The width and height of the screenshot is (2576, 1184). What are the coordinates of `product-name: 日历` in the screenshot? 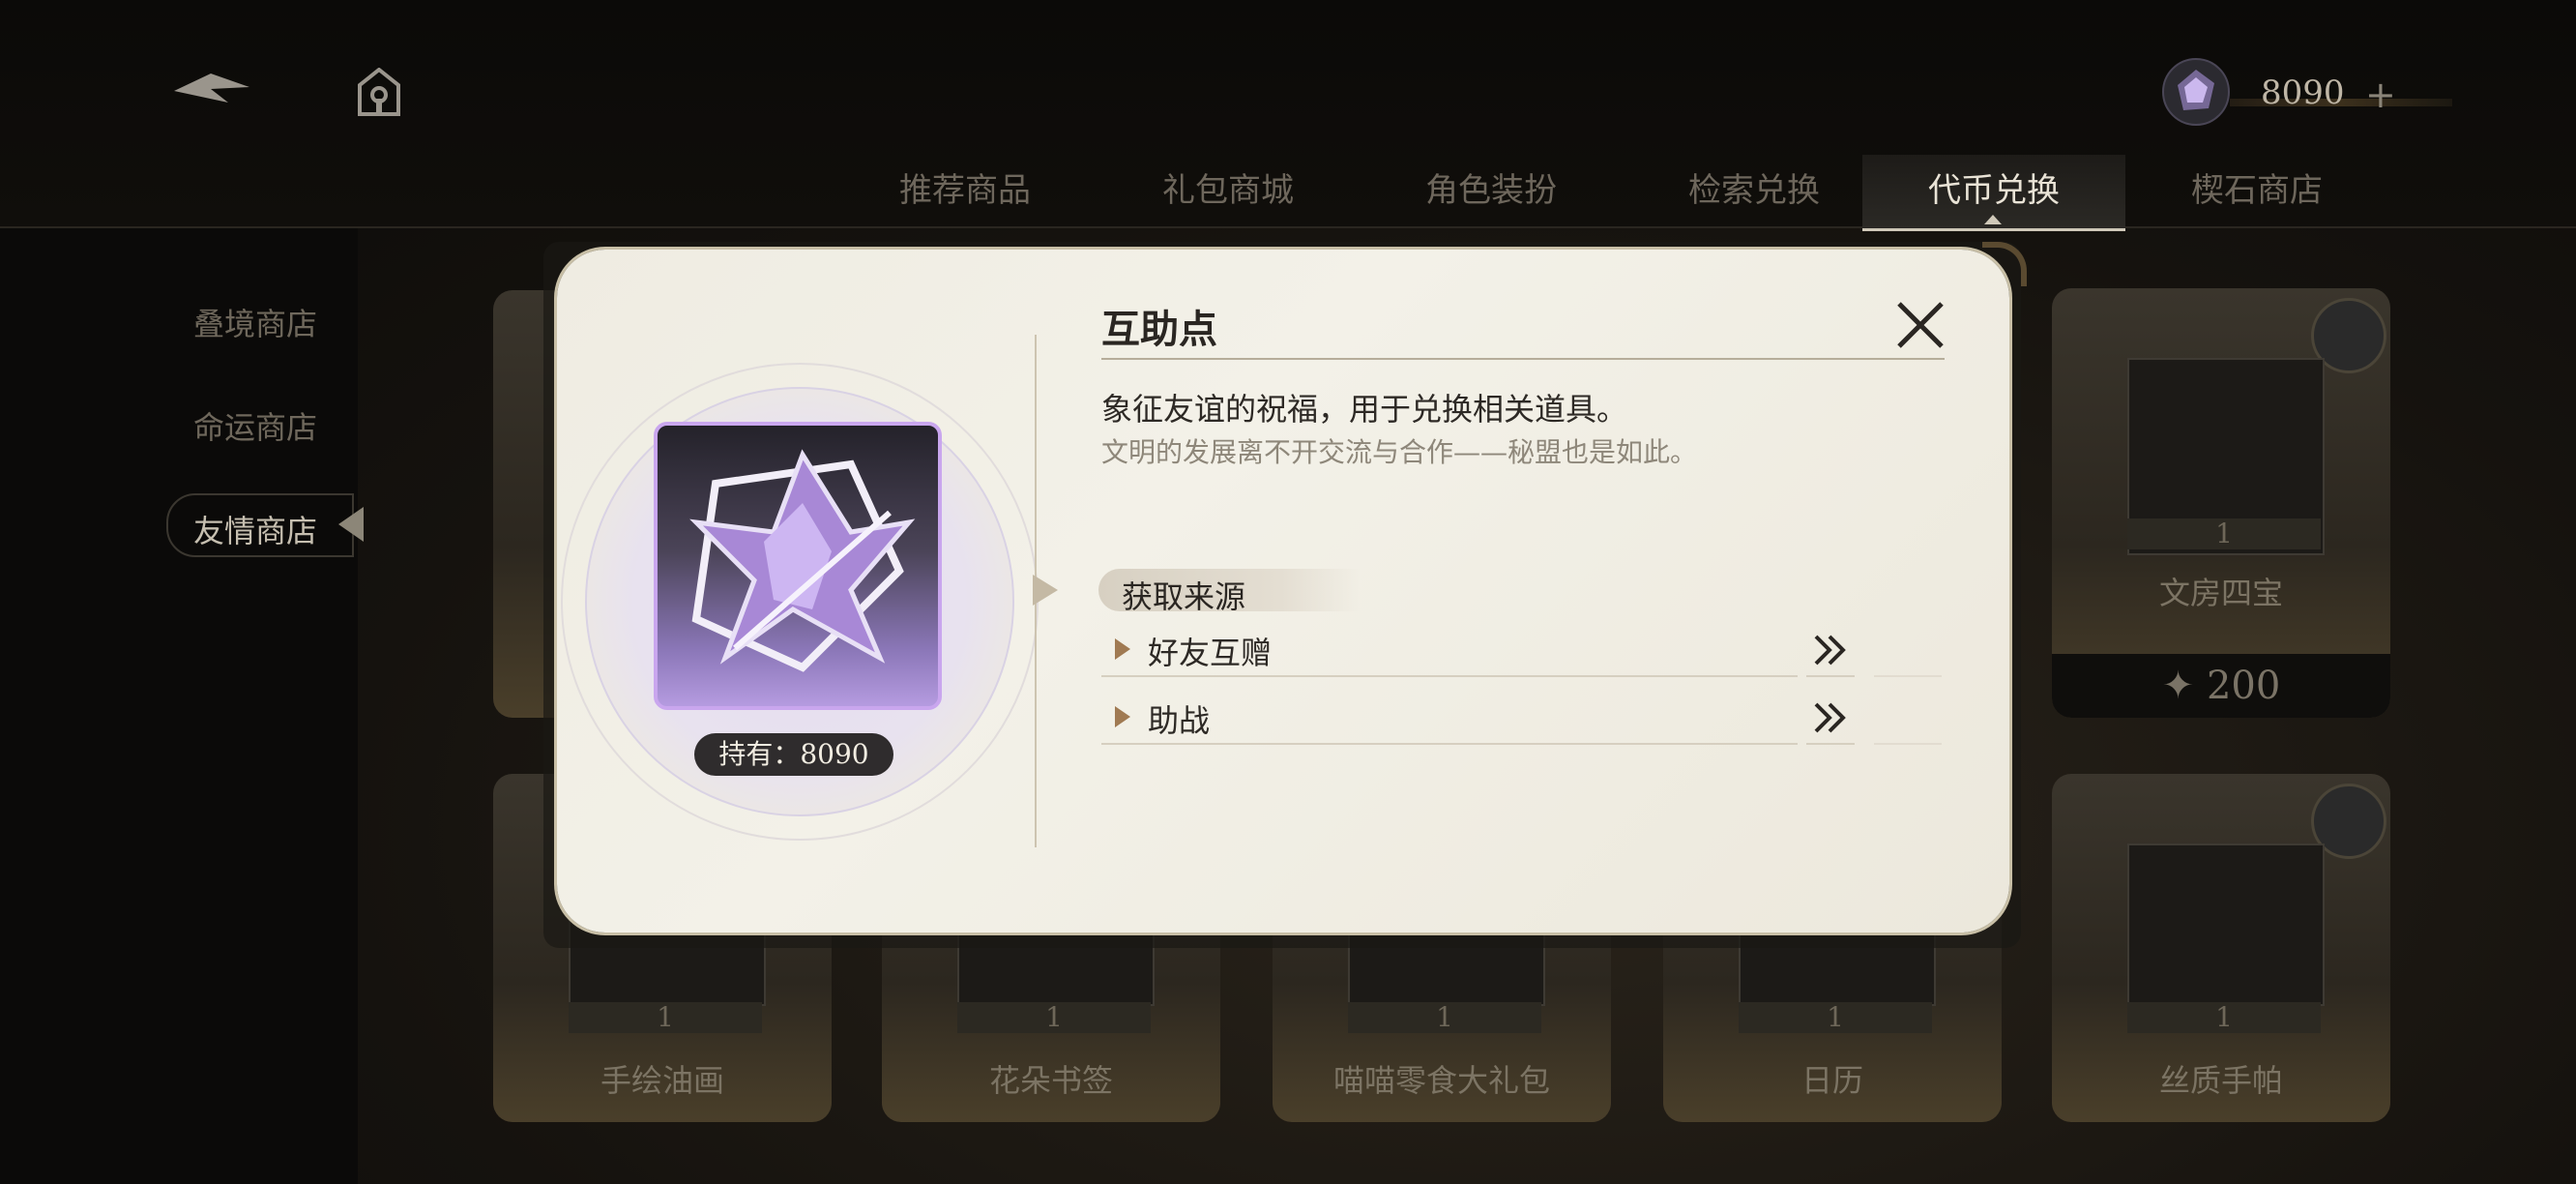 It's located at (1831, 1080).